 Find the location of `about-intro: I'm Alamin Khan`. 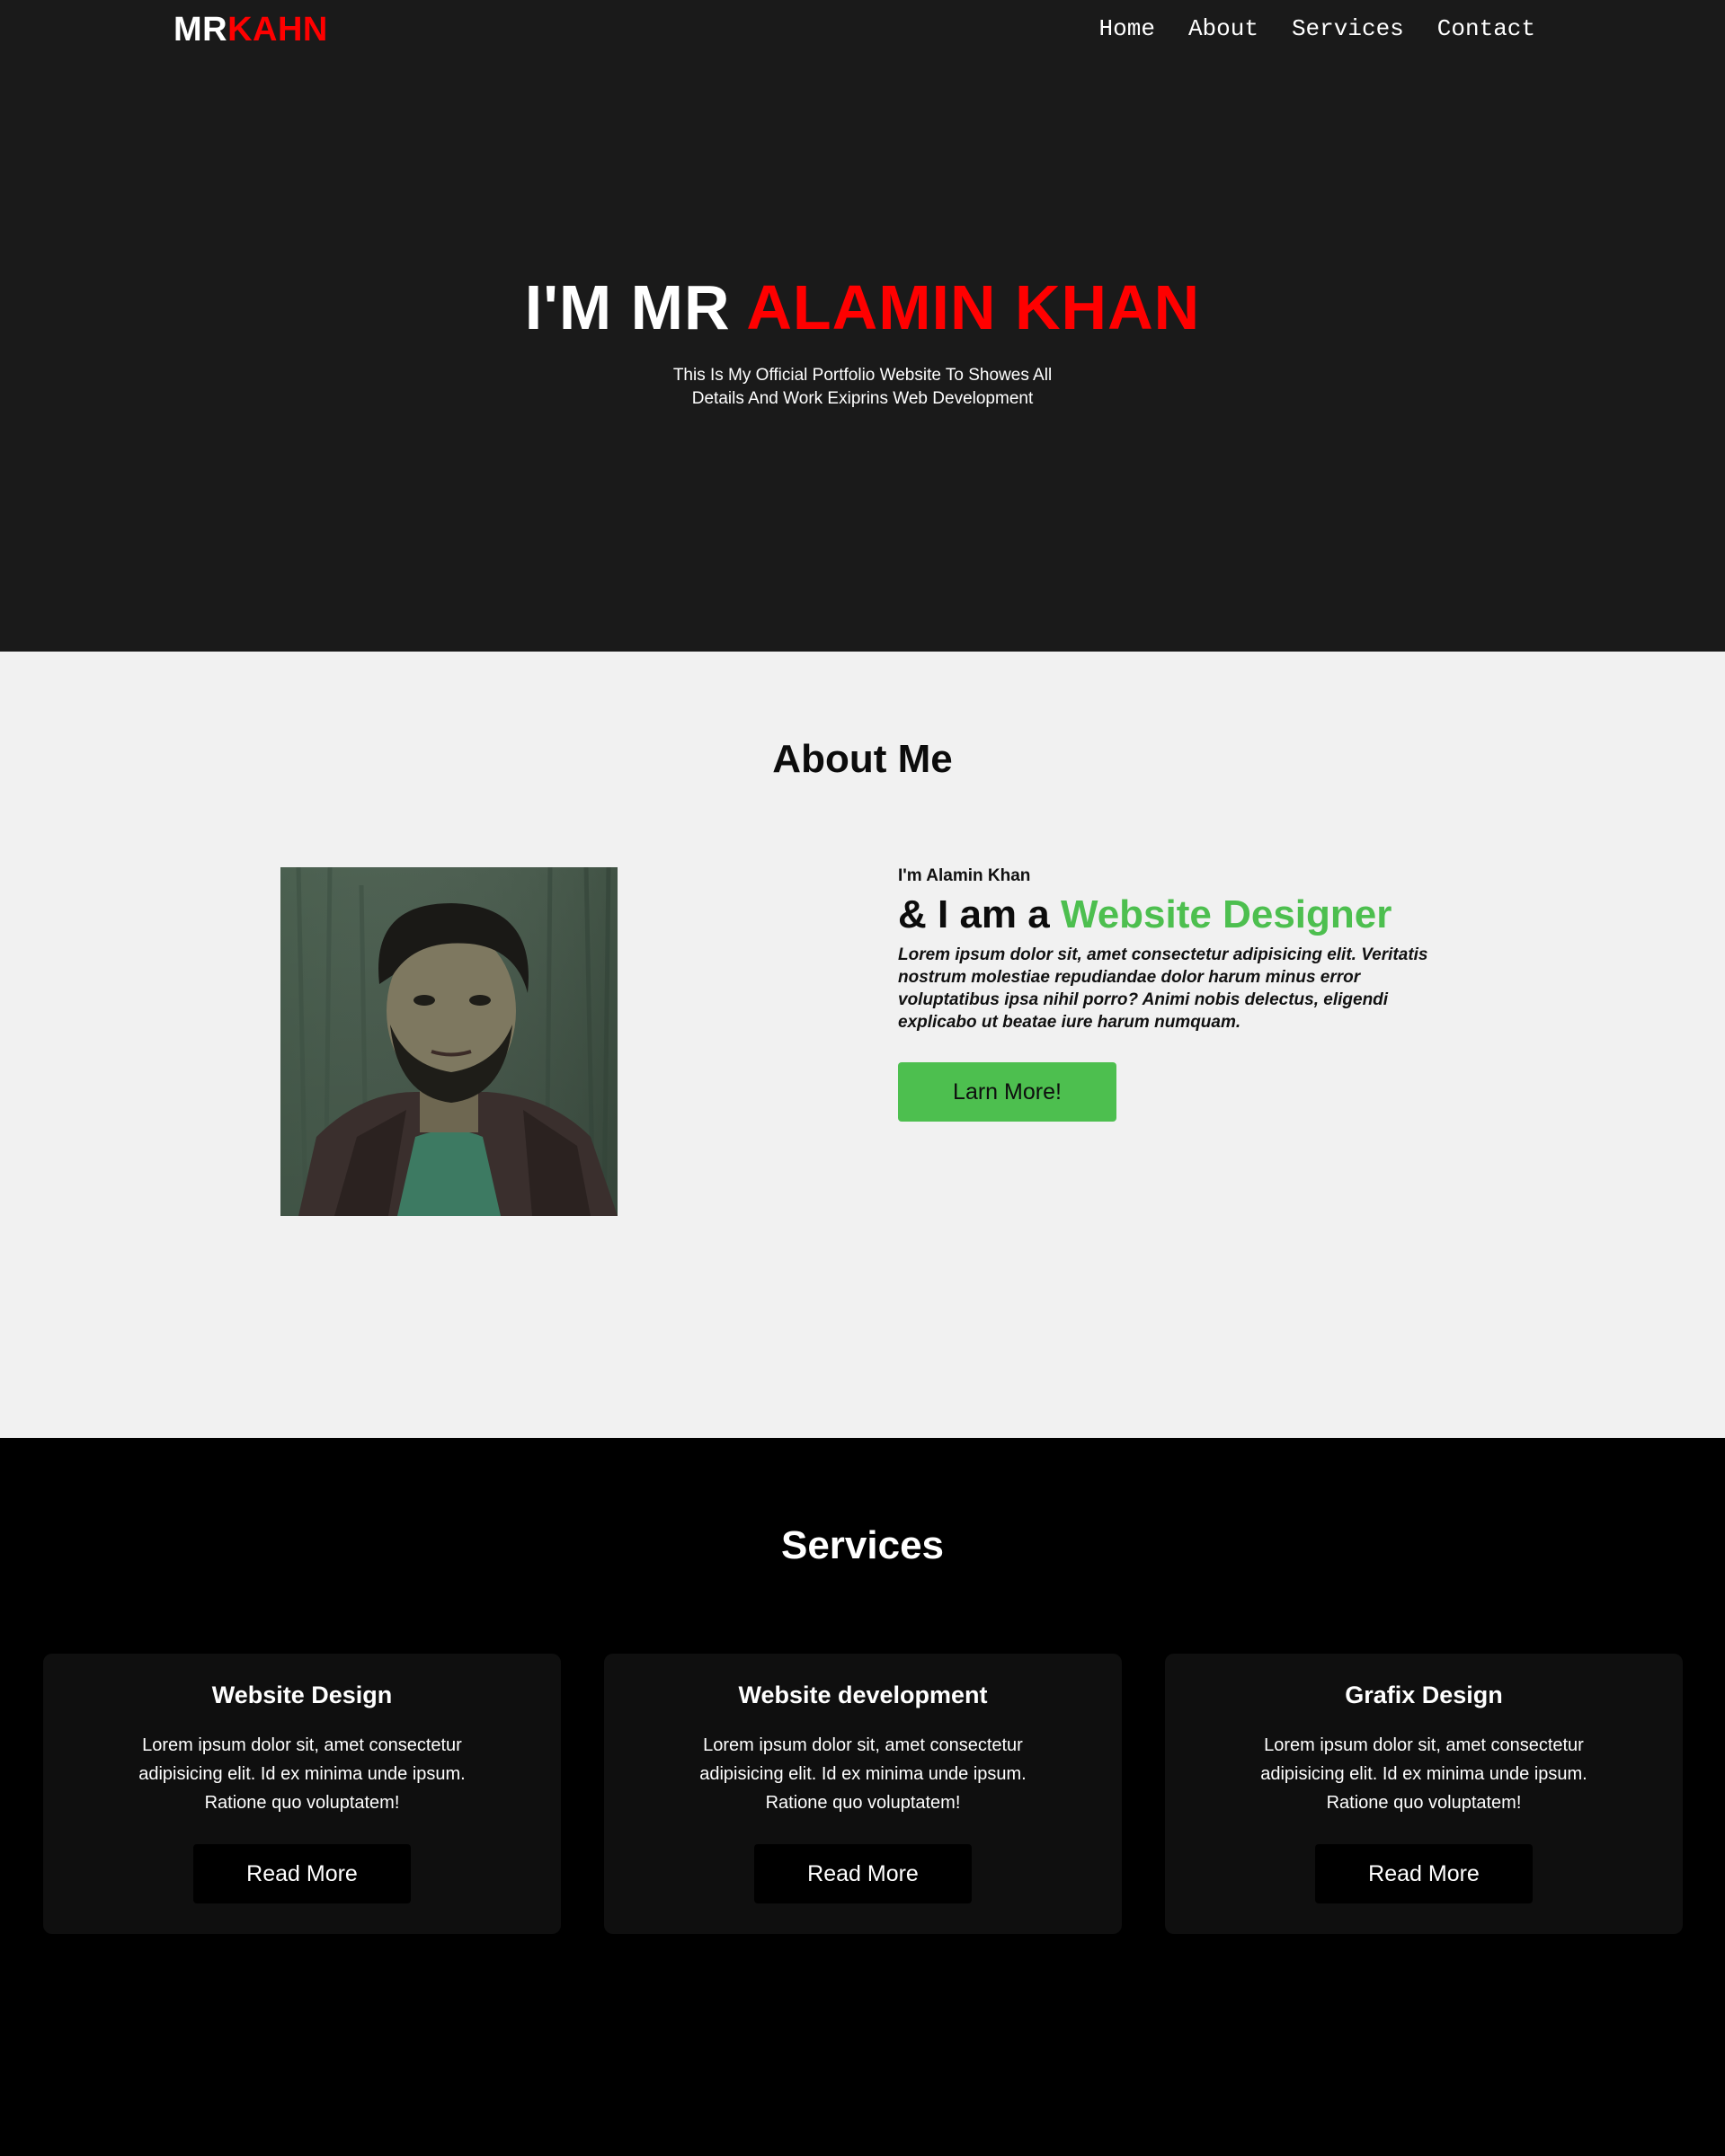

about-intro: I'm Alamin Khan is located at coordinates (964, 876).